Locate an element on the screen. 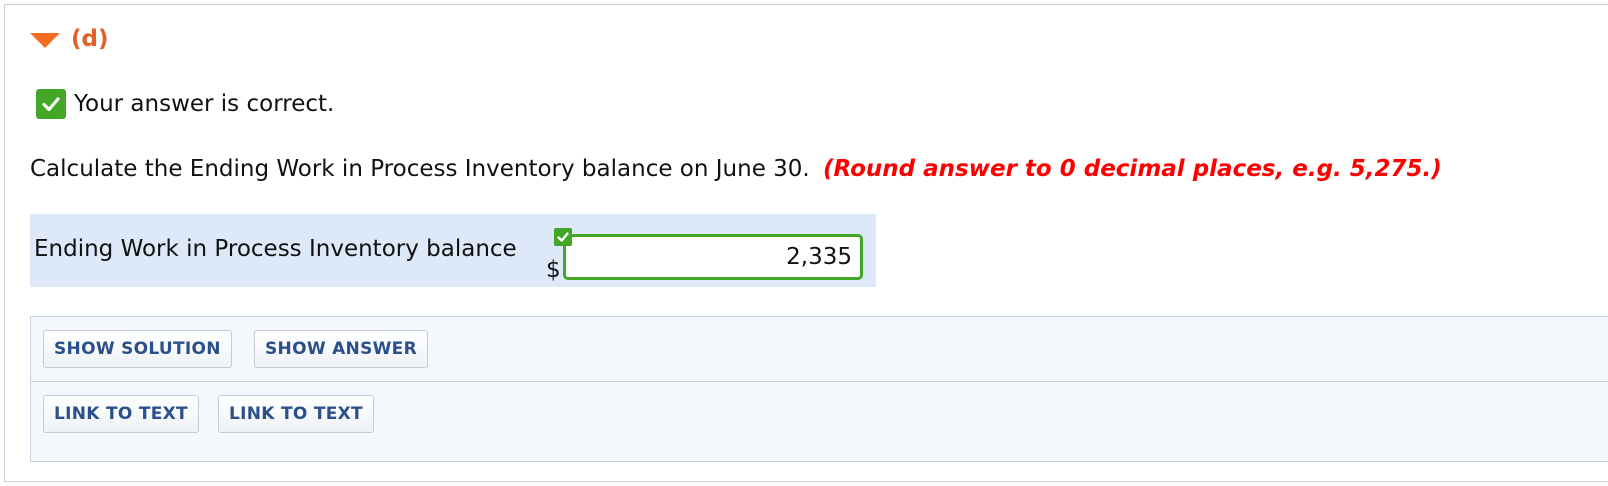 This screenshot has width=1608, height=486. link-to-text-button-2: LINK TO TEXT is located at coordinates (296, 414).